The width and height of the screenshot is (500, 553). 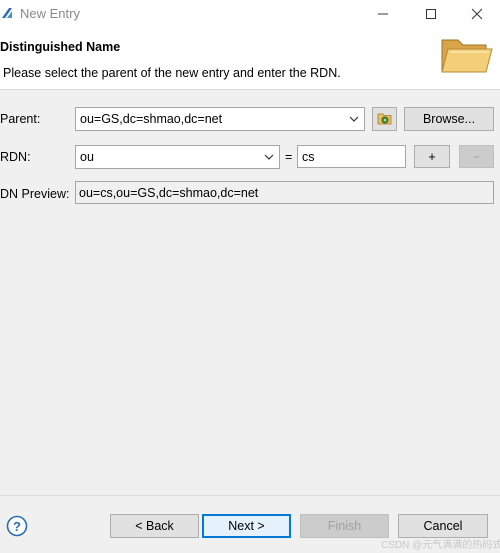 What do you see at coordinates (476, 156) in the screenshot?
I see `remove-rdn-button: −` at bounding box center [476, 156].